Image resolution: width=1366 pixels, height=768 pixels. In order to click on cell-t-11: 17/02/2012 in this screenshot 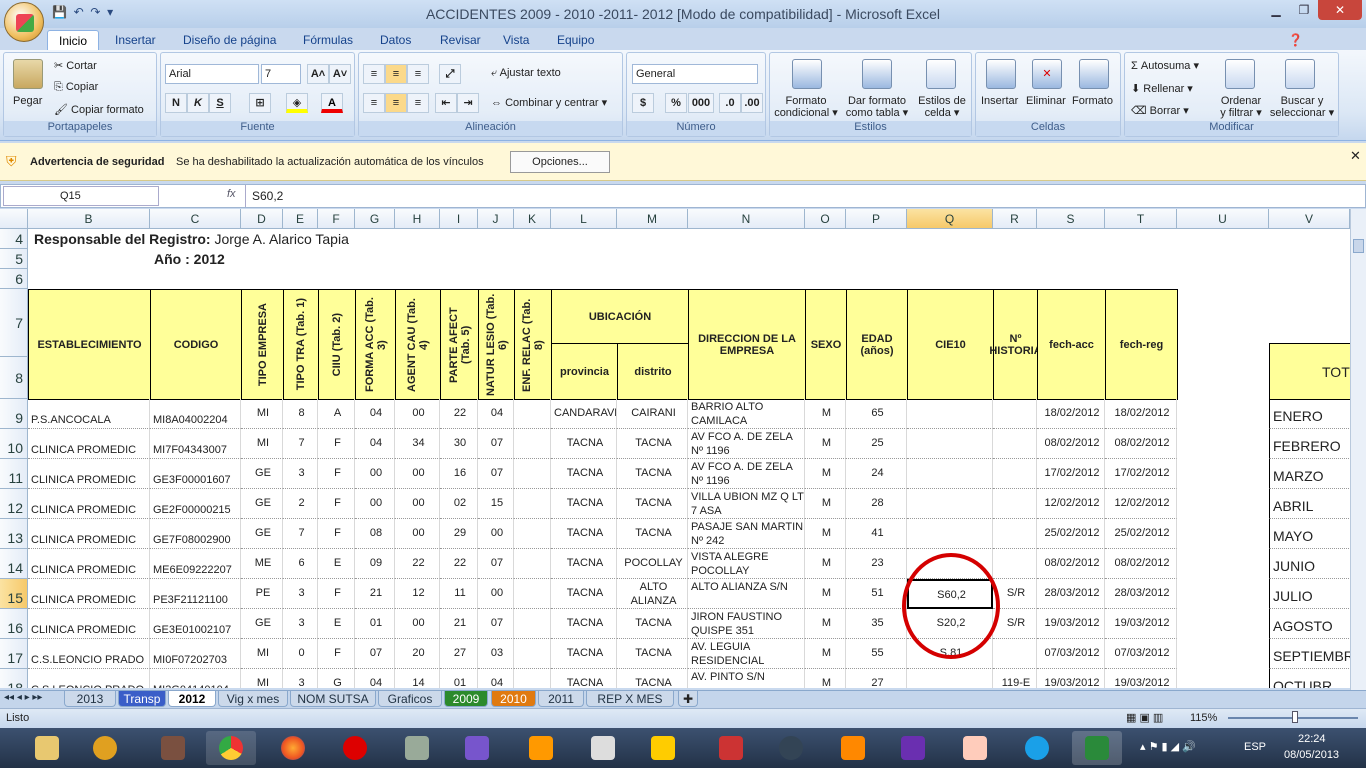, I will do `click(1141, 474)`.